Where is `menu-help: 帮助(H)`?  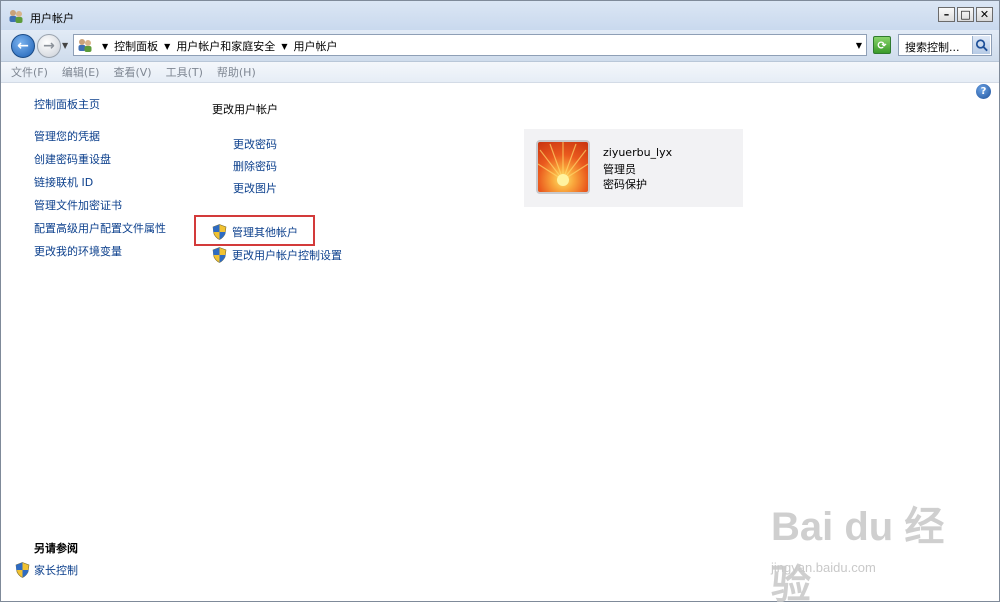
menu-help: 帮助(H) is located at coordinates (236, 72).